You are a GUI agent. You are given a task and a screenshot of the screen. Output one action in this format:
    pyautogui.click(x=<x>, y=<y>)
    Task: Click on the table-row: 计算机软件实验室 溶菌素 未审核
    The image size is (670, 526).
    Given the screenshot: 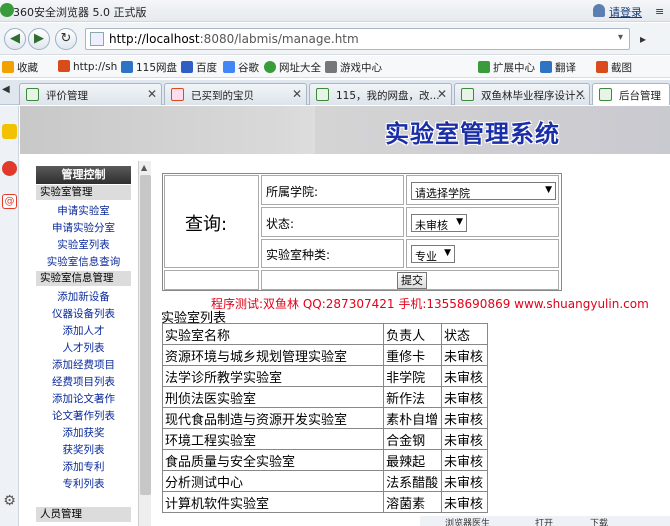 What is the action you would take?
    pyautogui.click(x=324, y=502)
    